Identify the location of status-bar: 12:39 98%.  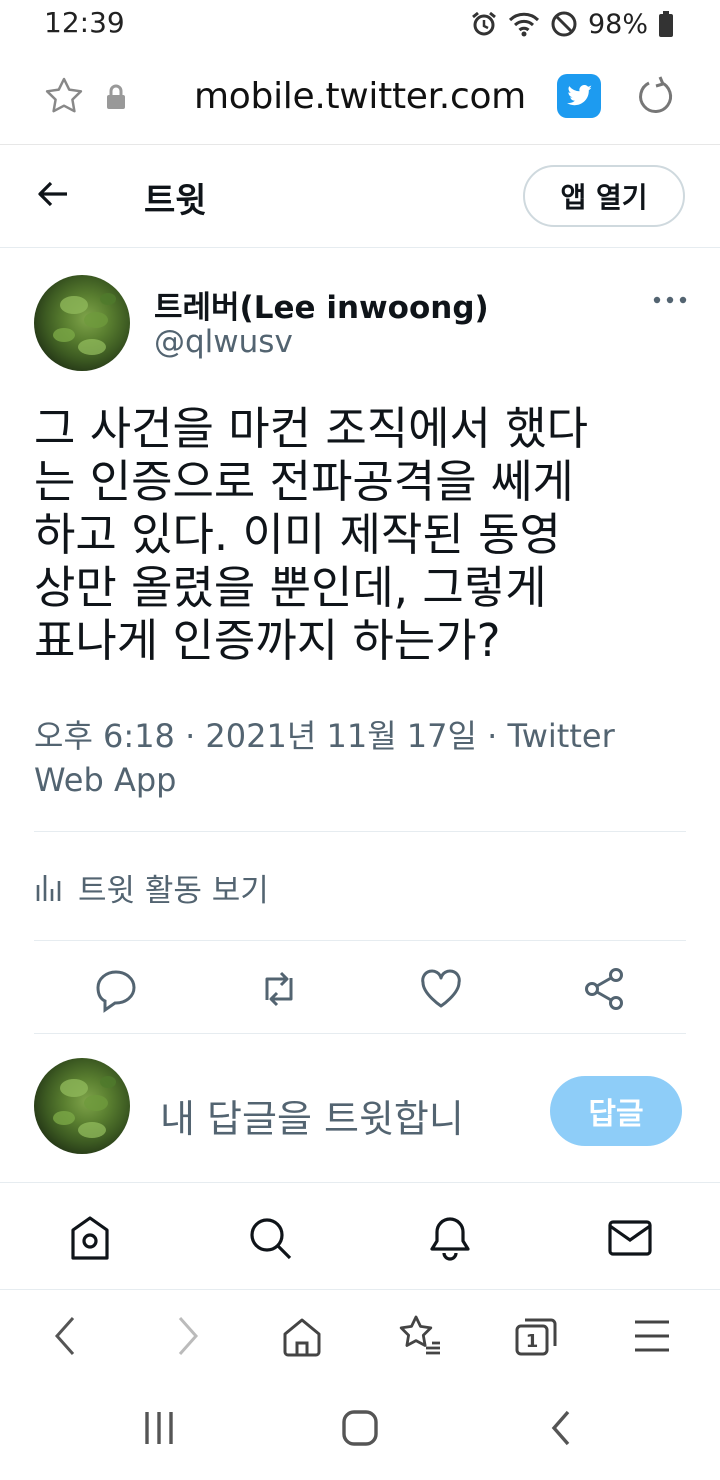
(360, 24).